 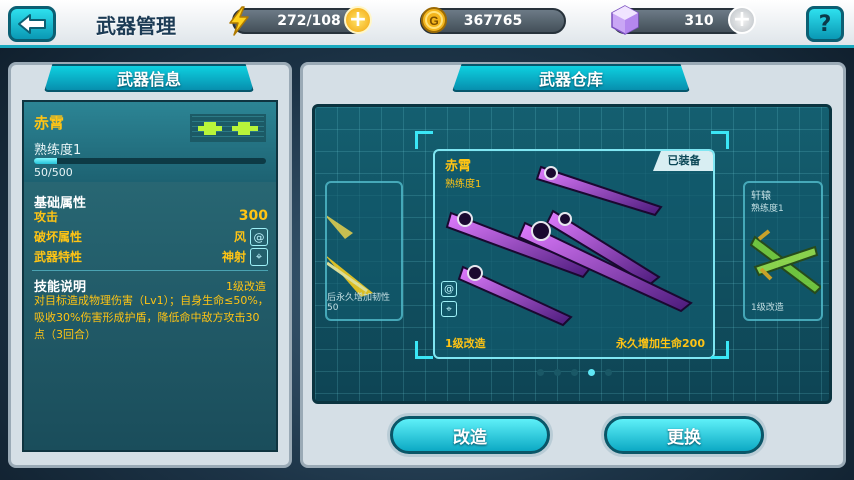 What do you see at coordinates (364, 251) in the screenshot?
I see `weapon-card-prev: 后永久增加韧性50` at bounding box center [364, 251].